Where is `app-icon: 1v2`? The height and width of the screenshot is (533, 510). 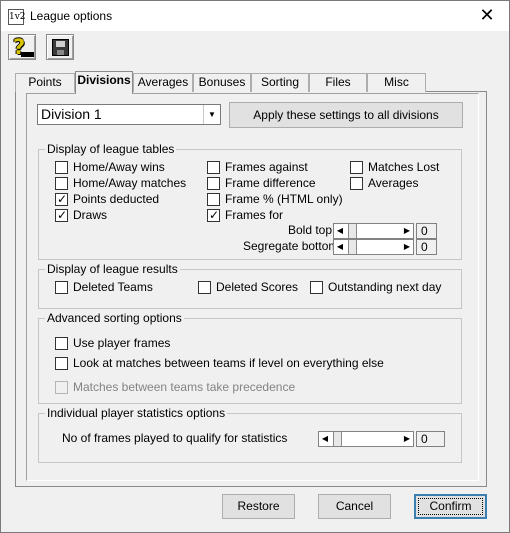
app-icon: 1v2 is located at coordinates (17, 17).